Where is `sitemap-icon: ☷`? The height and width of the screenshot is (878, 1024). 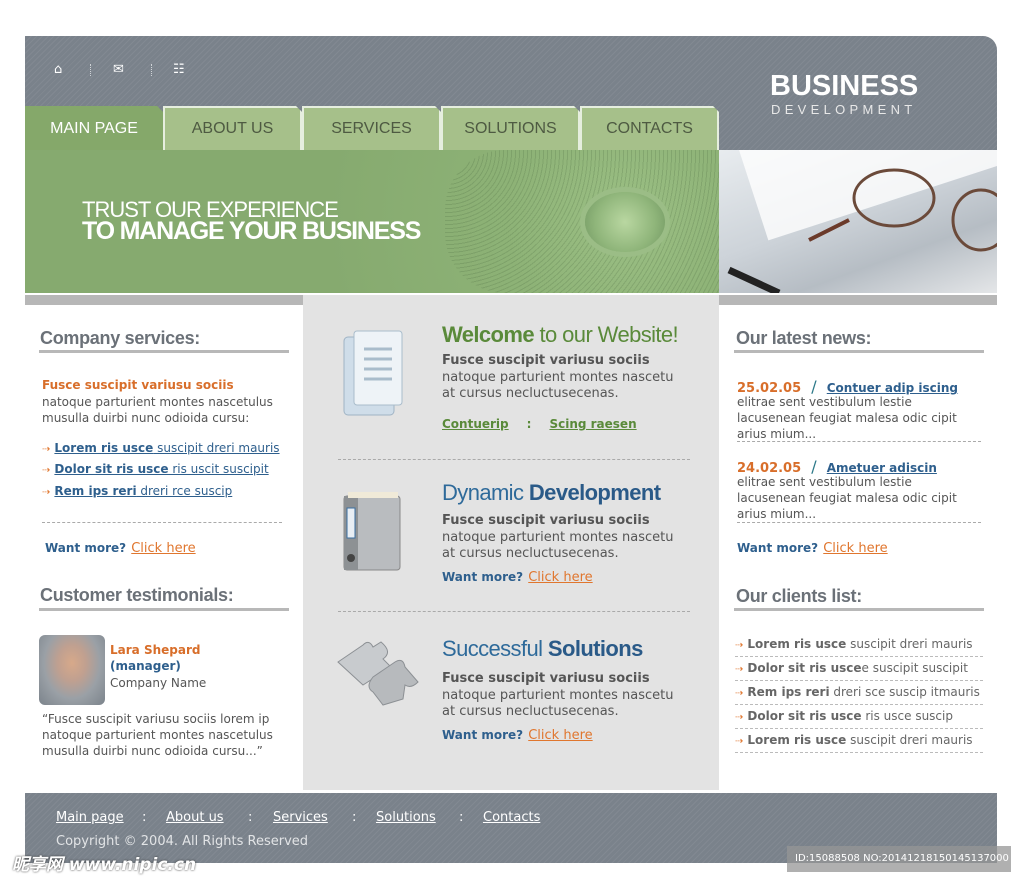 sitemap-icon: ☷ is located at coordinates (179, 69).